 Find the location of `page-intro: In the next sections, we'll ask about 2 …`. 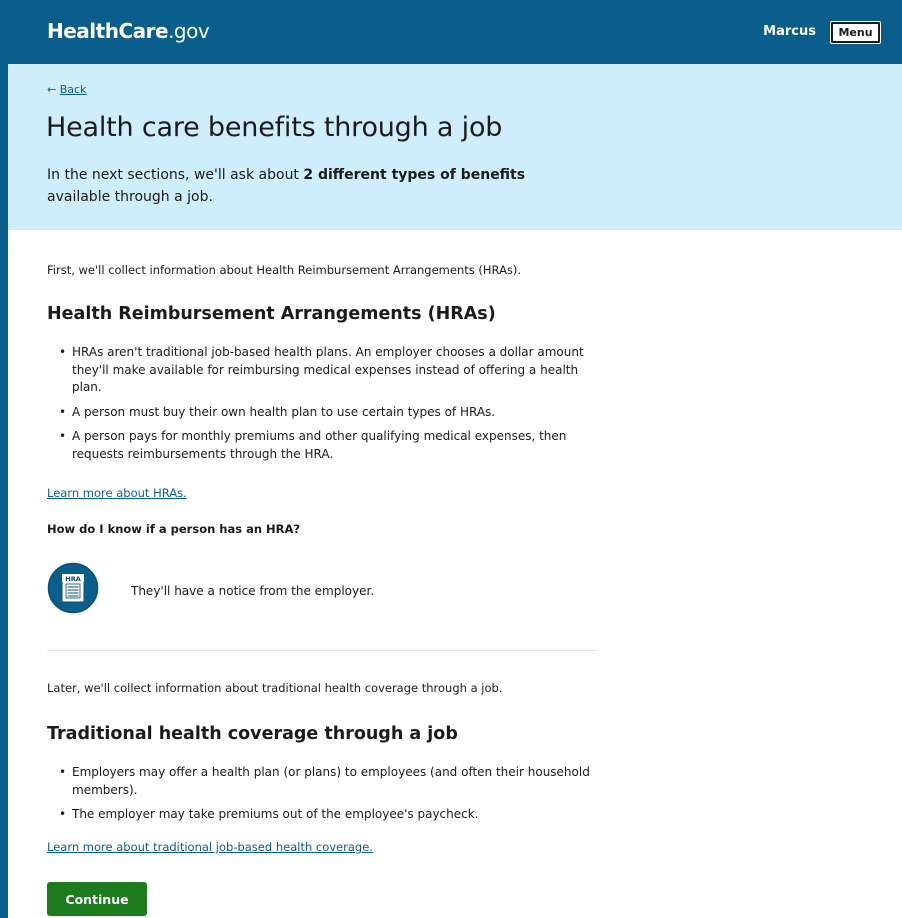

page-intro: In the next sections, we'll ask about 2 … is located at coordinates (317, 186).